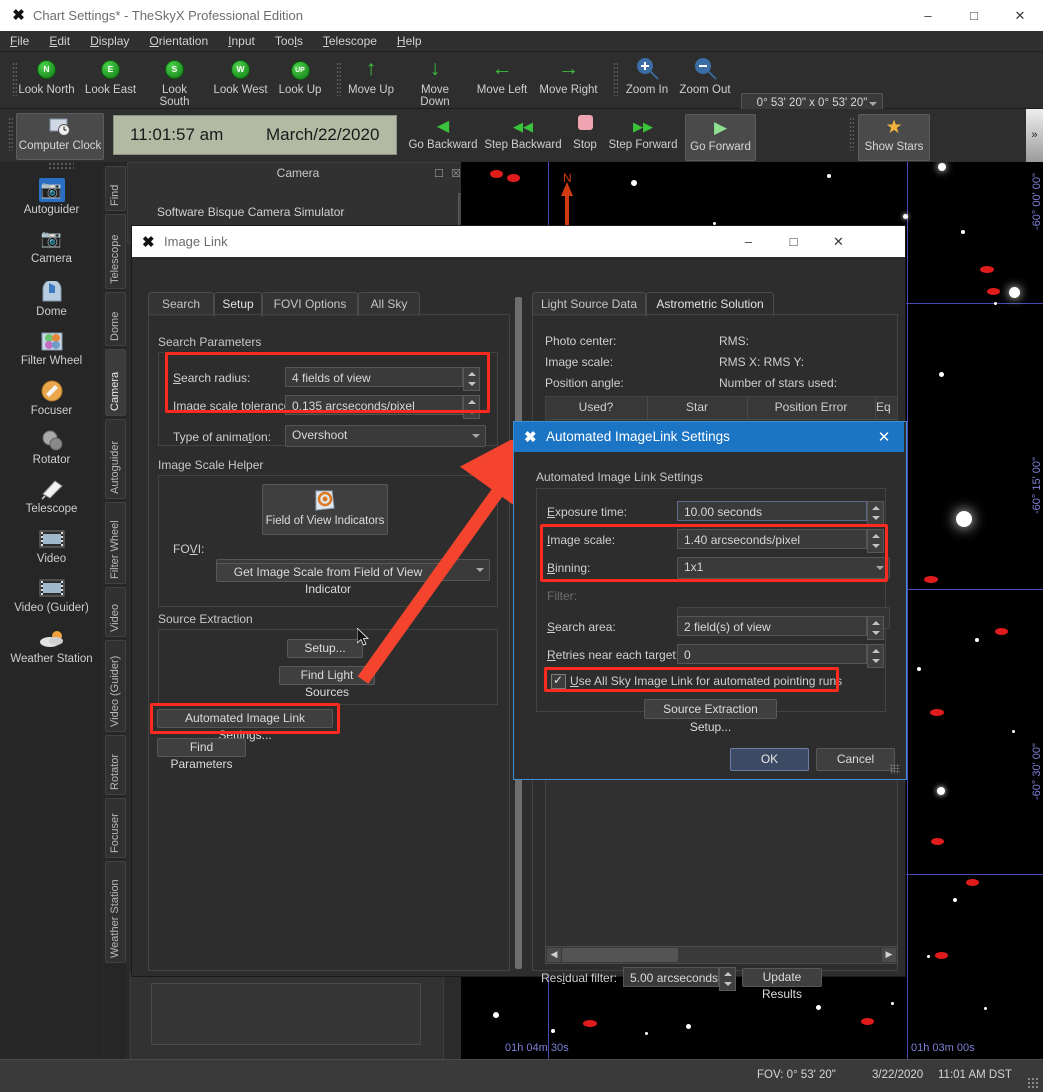  What do you see at coordinates (727, 979) in the screenshot?
I see `residual-filter-spinner` at bounding box center [727, 979].